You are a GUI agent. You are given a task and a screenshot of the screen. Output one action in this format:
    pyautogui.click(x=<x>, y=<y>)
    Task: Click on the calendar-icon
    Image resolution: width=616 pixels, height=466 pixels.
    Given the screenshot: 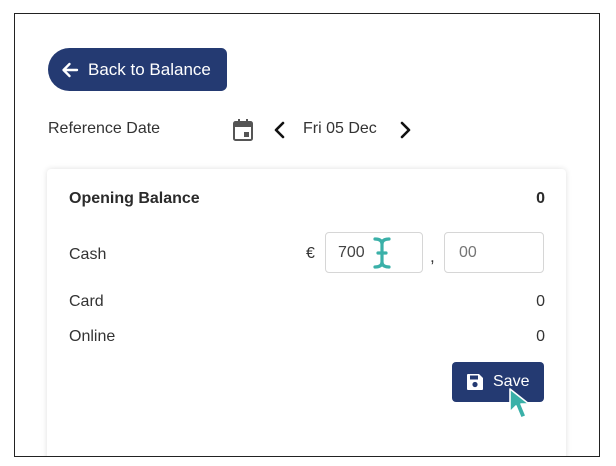 What is the action you would take?
    pyautogui.click(x=243, y=130)
    